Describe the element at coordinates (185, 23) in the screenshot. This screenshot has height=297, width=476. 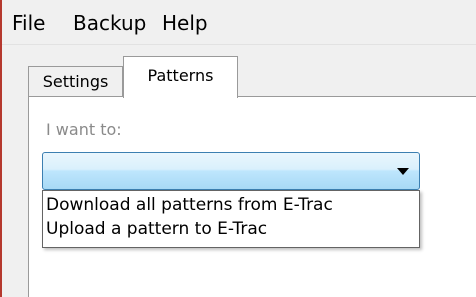
I see `menu-help: Help` at that location.